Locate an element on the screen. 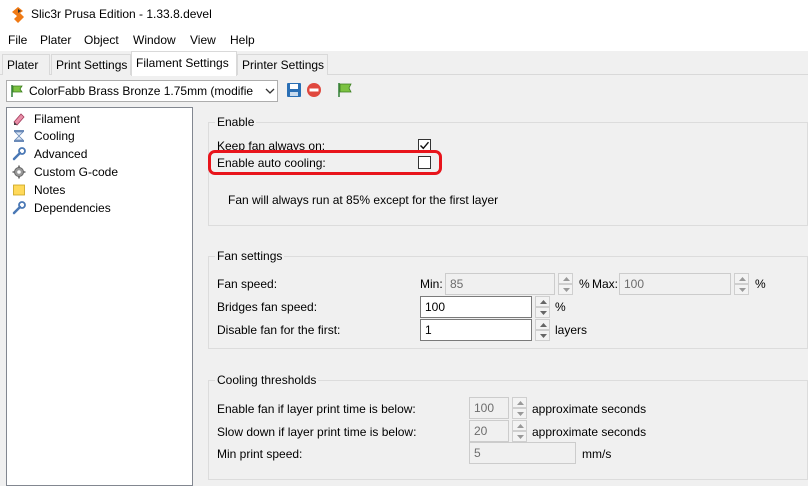 Image resolution: width=808 pixels, height=486 pixels. max-fan-speed-spinner is located at coordinates (741, 284).